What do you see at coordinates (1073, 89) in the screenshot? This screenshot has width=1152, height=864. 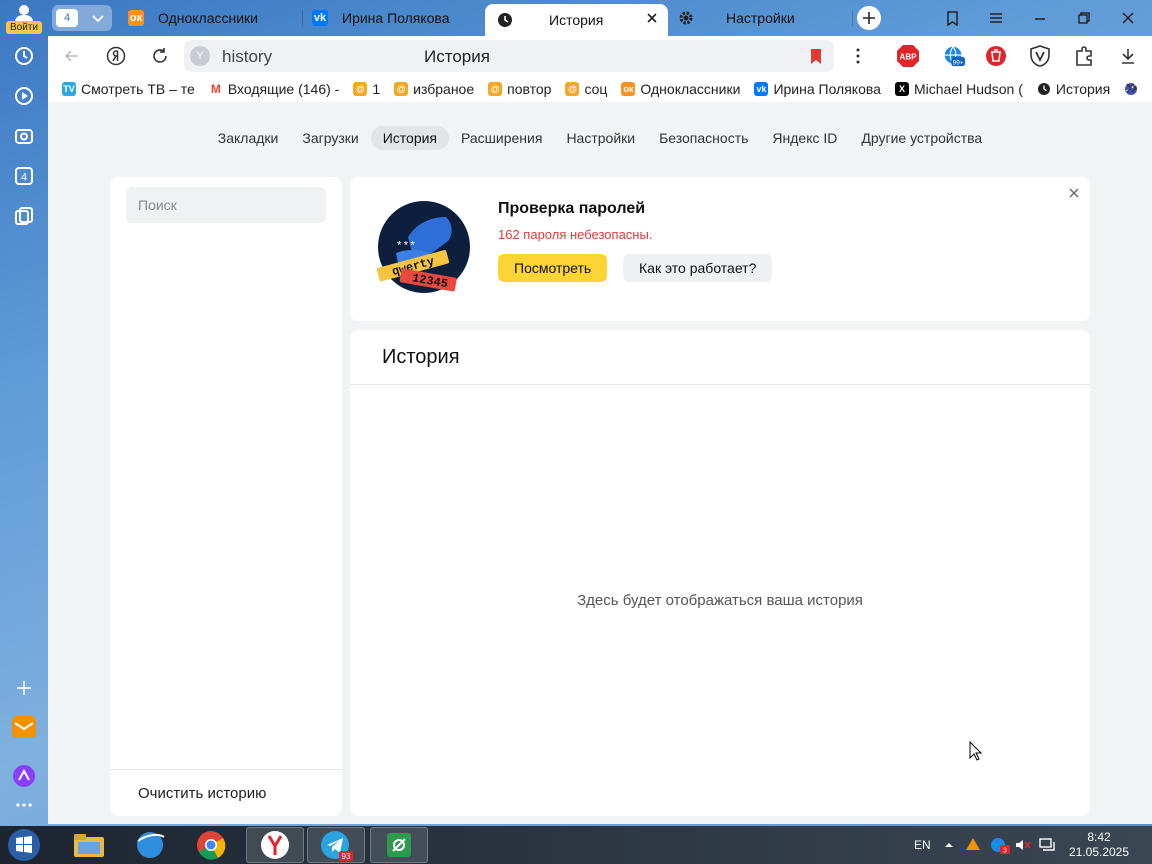 I see `bookmark-item: История` at bounding box center [1073, 89].